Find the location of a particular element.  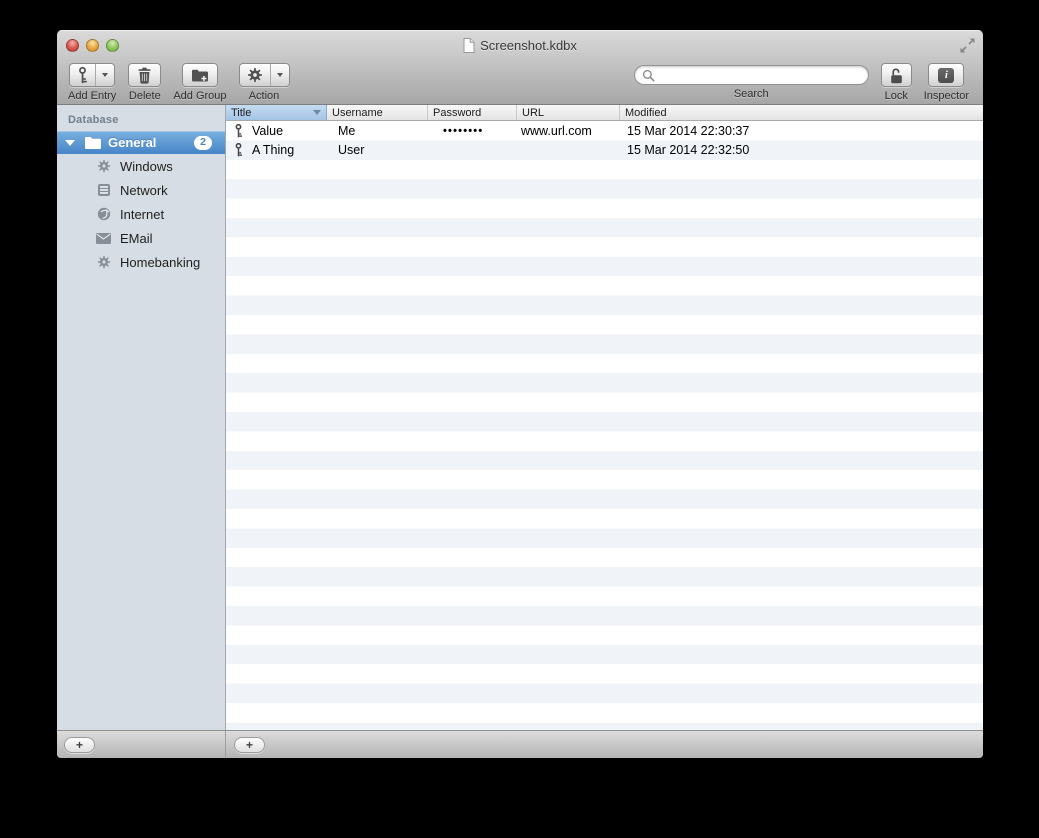

add-group-label: Add Group is located at coordinates (200, 96).